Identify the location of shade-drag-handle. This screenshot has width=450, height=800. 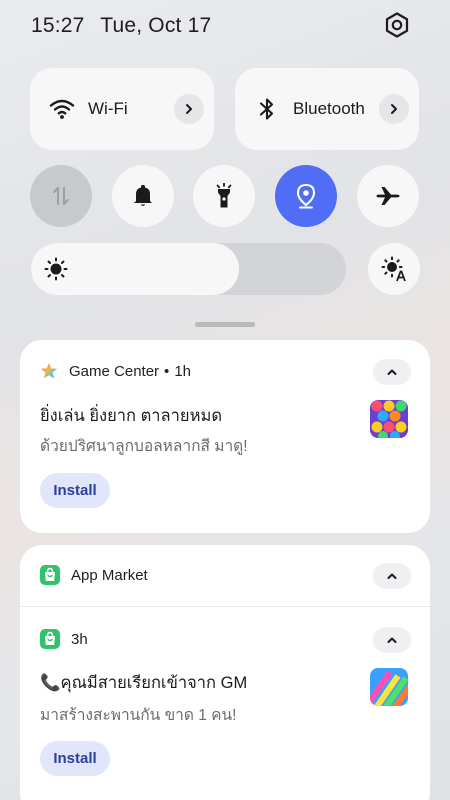
(225, 324).